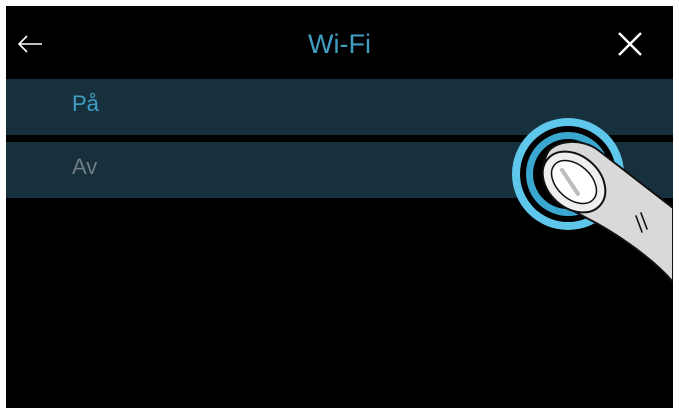 This screenshot has width=679, height=414. I want to click on option-on: På, so click(339, 107).